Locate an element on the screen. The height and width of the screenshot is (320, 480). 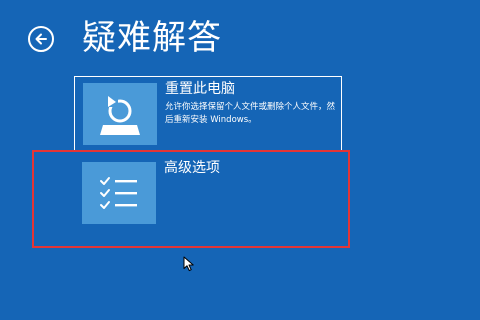
reset-pc-option: 重置此电脑 允许你选择保留个人文件或删除个人文件，然后重新安装 Windows。 is located at coordinates (208, 114).